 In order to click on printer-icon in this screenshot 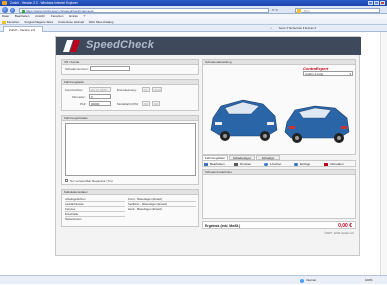, I will do `click(236, 164)`.